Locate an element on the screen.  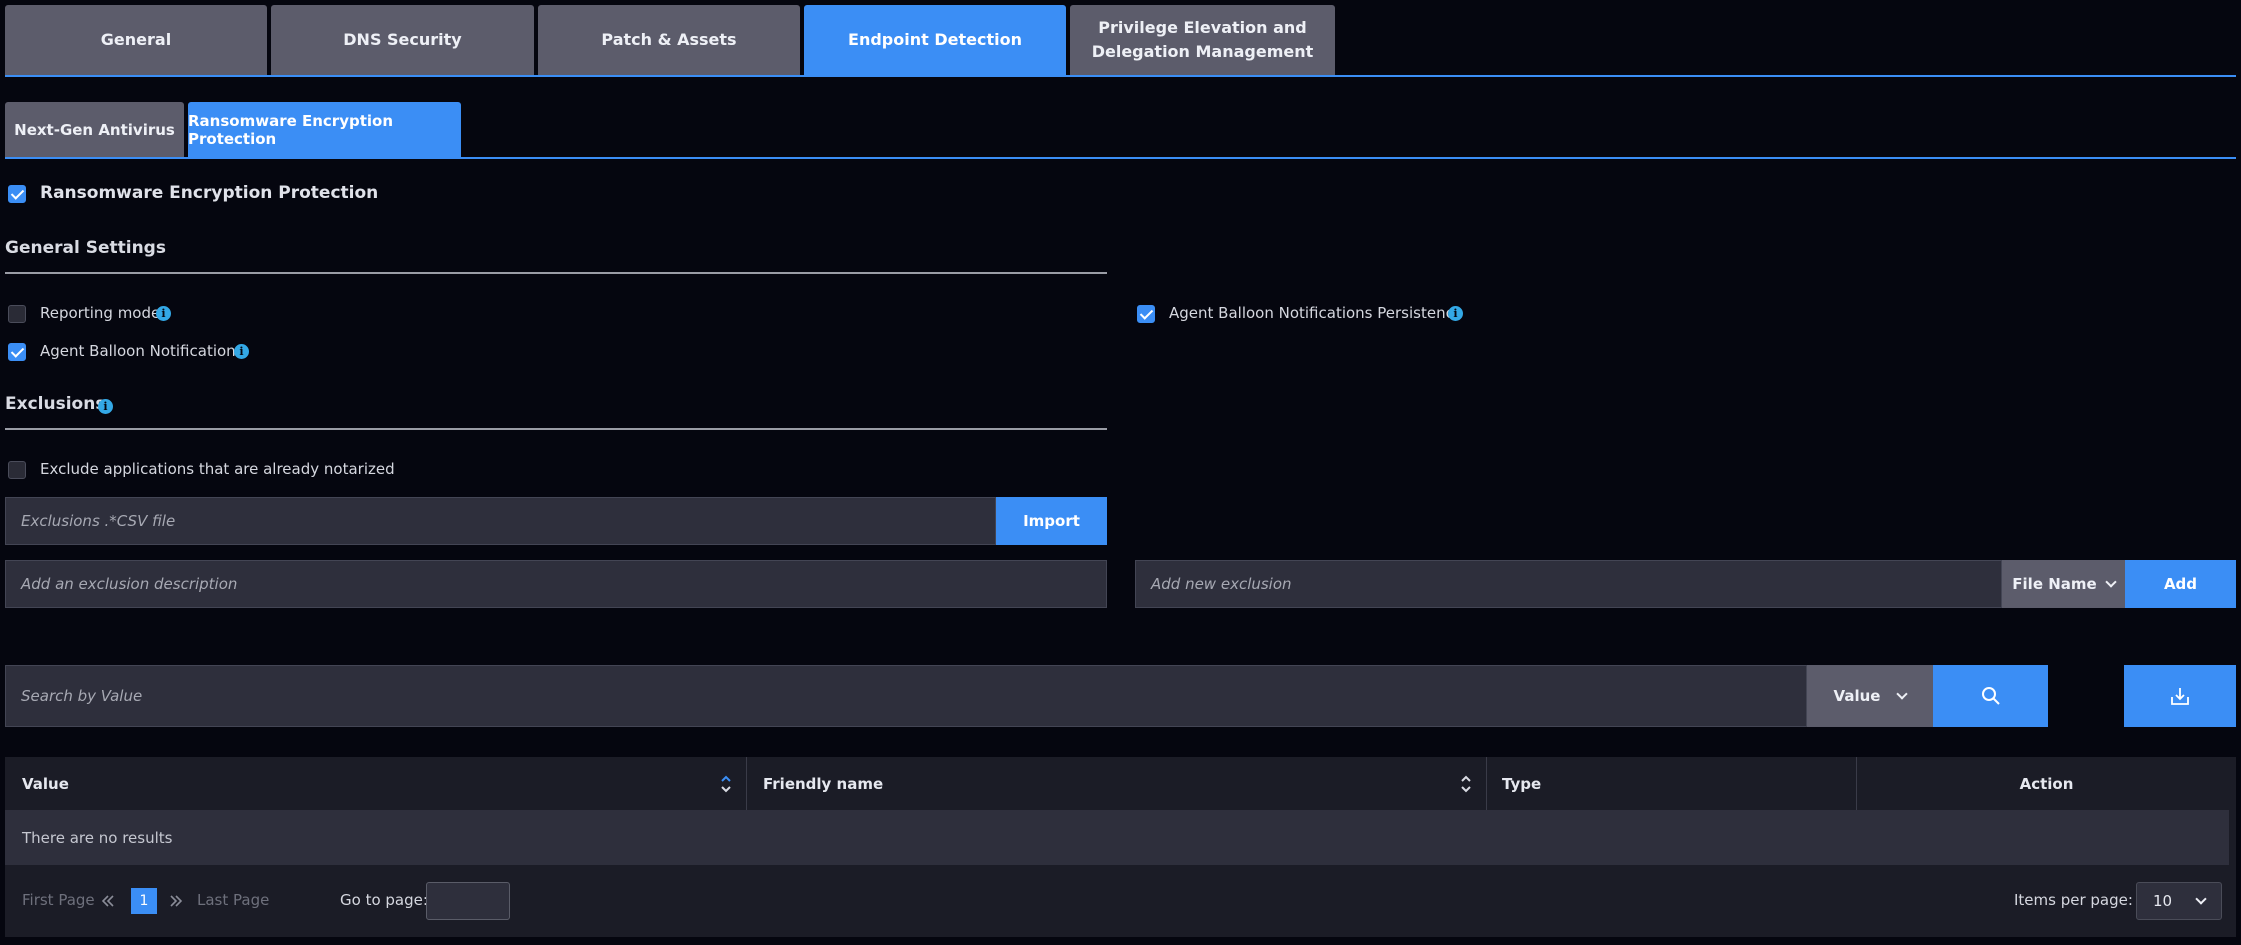
agent-balloon-label: Agent Balloon Notifications is located at coordinates (142, 351).